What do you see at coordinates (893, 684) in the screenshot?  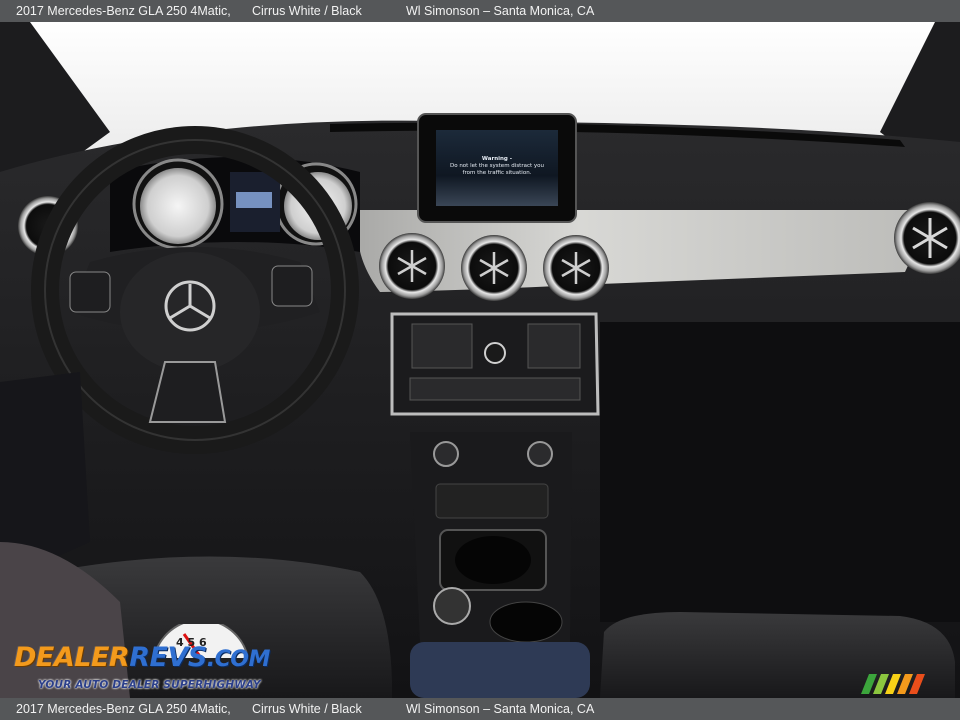 I see `colorful-stripes-logo` at bounding box center [893, 684].